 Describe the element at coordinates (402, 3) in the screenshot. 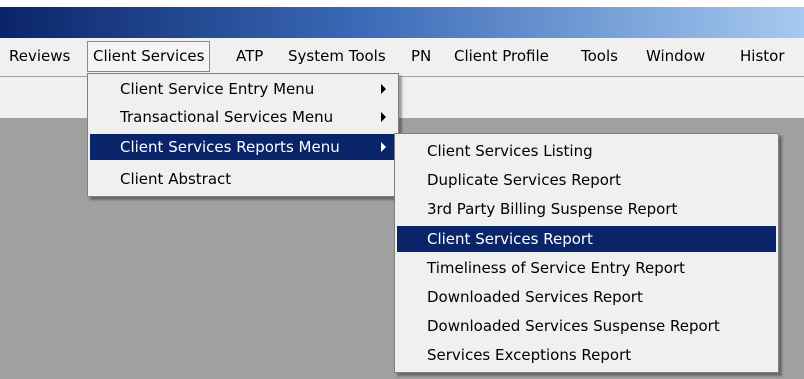

I see `title-strip` at that location.